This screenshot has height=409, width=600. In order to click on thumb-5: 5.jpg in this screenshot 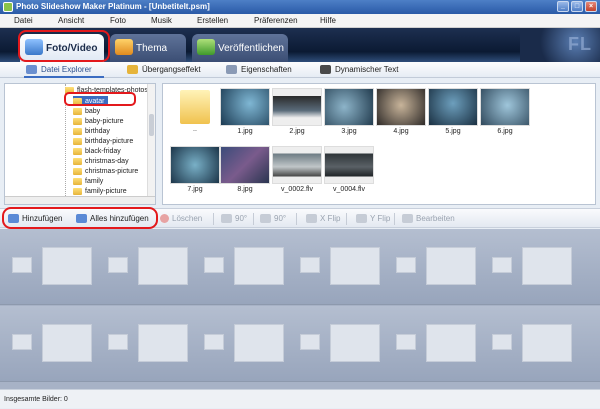, I will do `click(453, 111)`.